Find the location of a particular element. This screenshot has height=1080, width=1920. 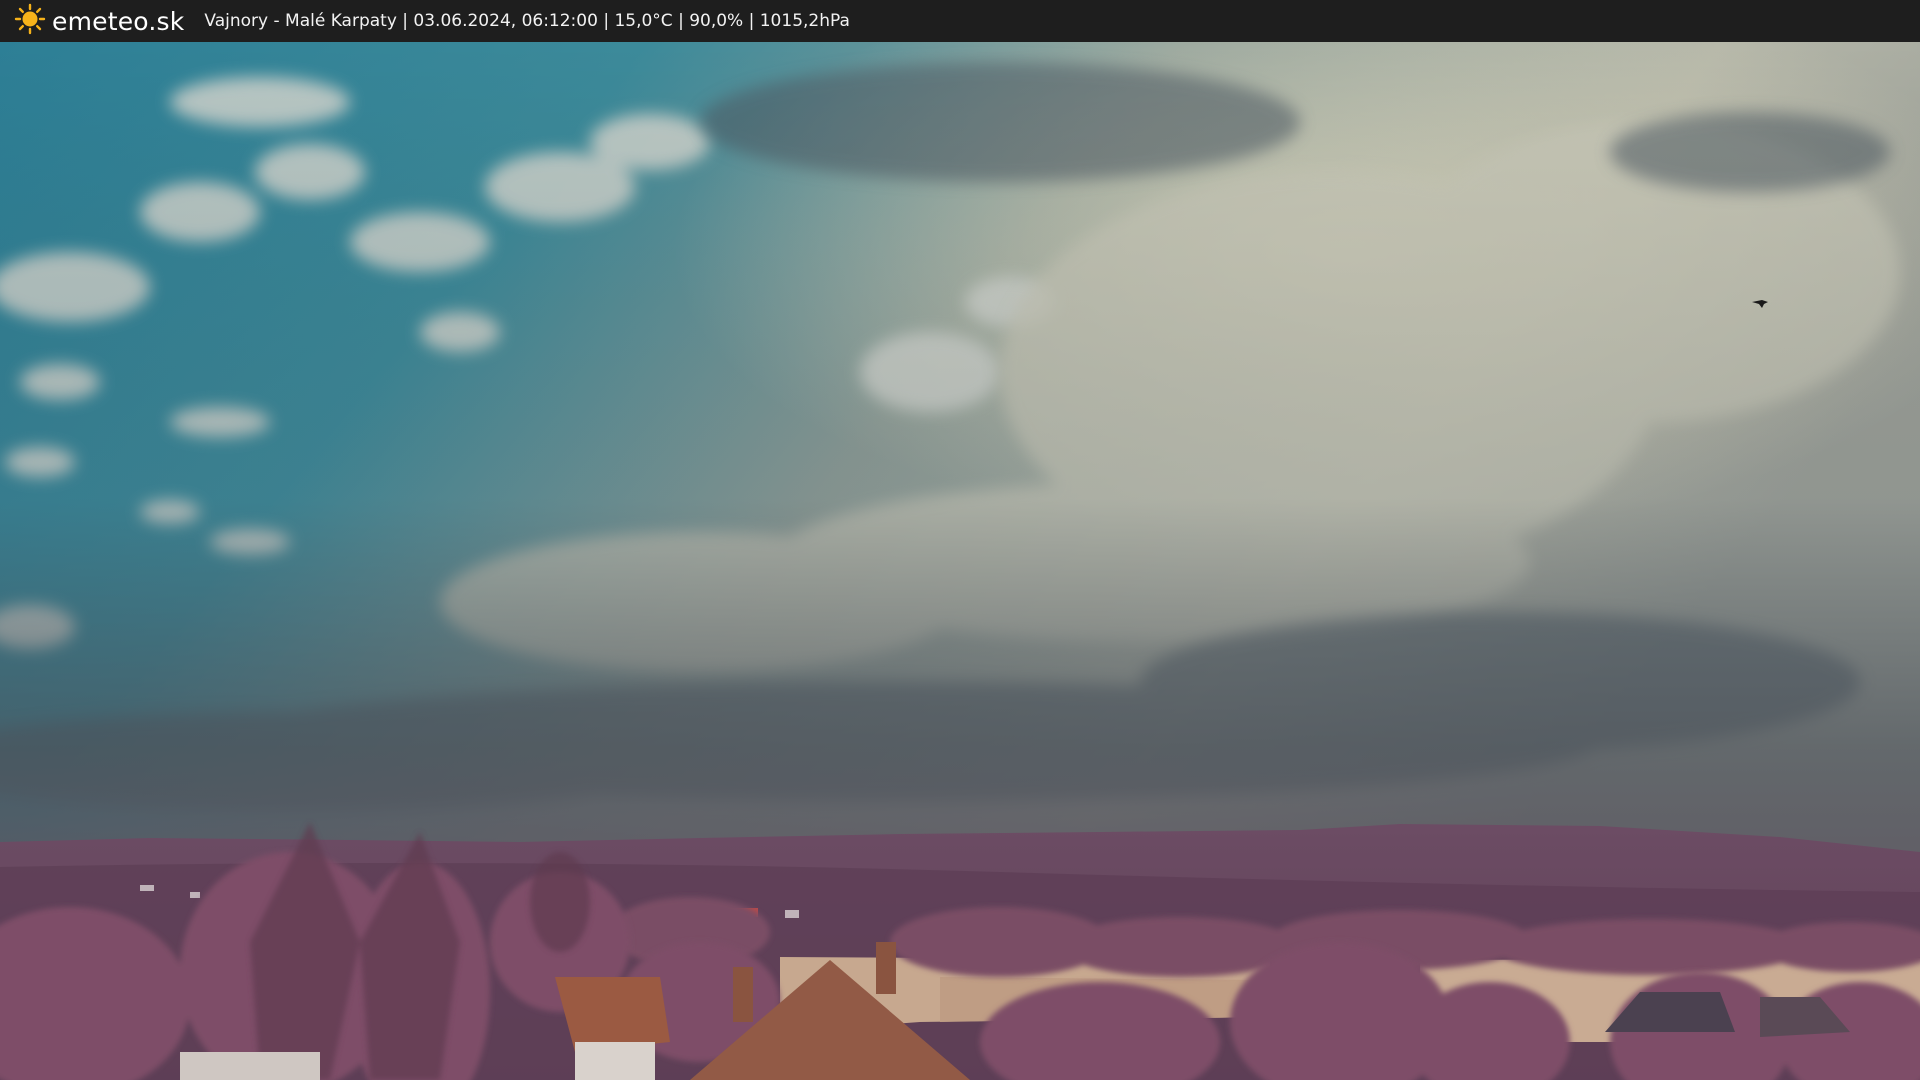

sun-icon is located at coordinates (30, 21).